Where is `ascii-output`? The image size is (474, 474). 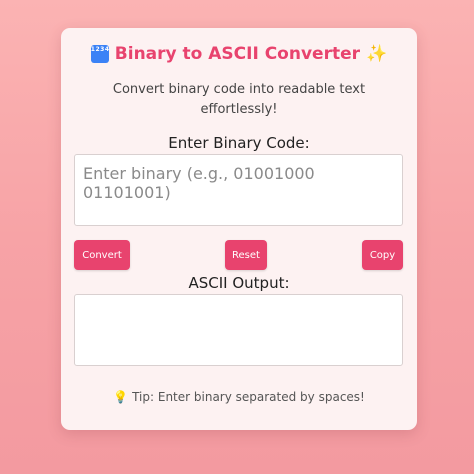 ascii-output is located at coordinates (238, 330).